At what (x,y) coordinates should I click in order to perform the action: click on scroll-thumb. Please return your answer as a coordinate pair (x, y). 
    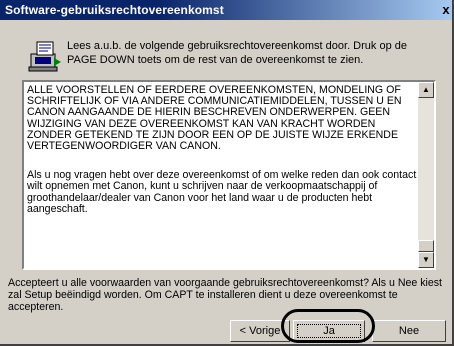
    Looking at the image, I should click on (426, 246).